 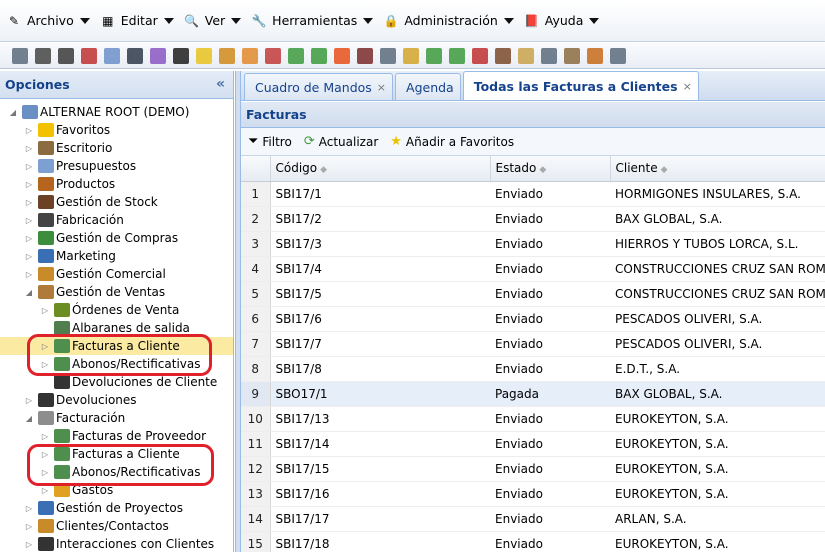 I want to click on print-icon, so click(x=20, y=55).